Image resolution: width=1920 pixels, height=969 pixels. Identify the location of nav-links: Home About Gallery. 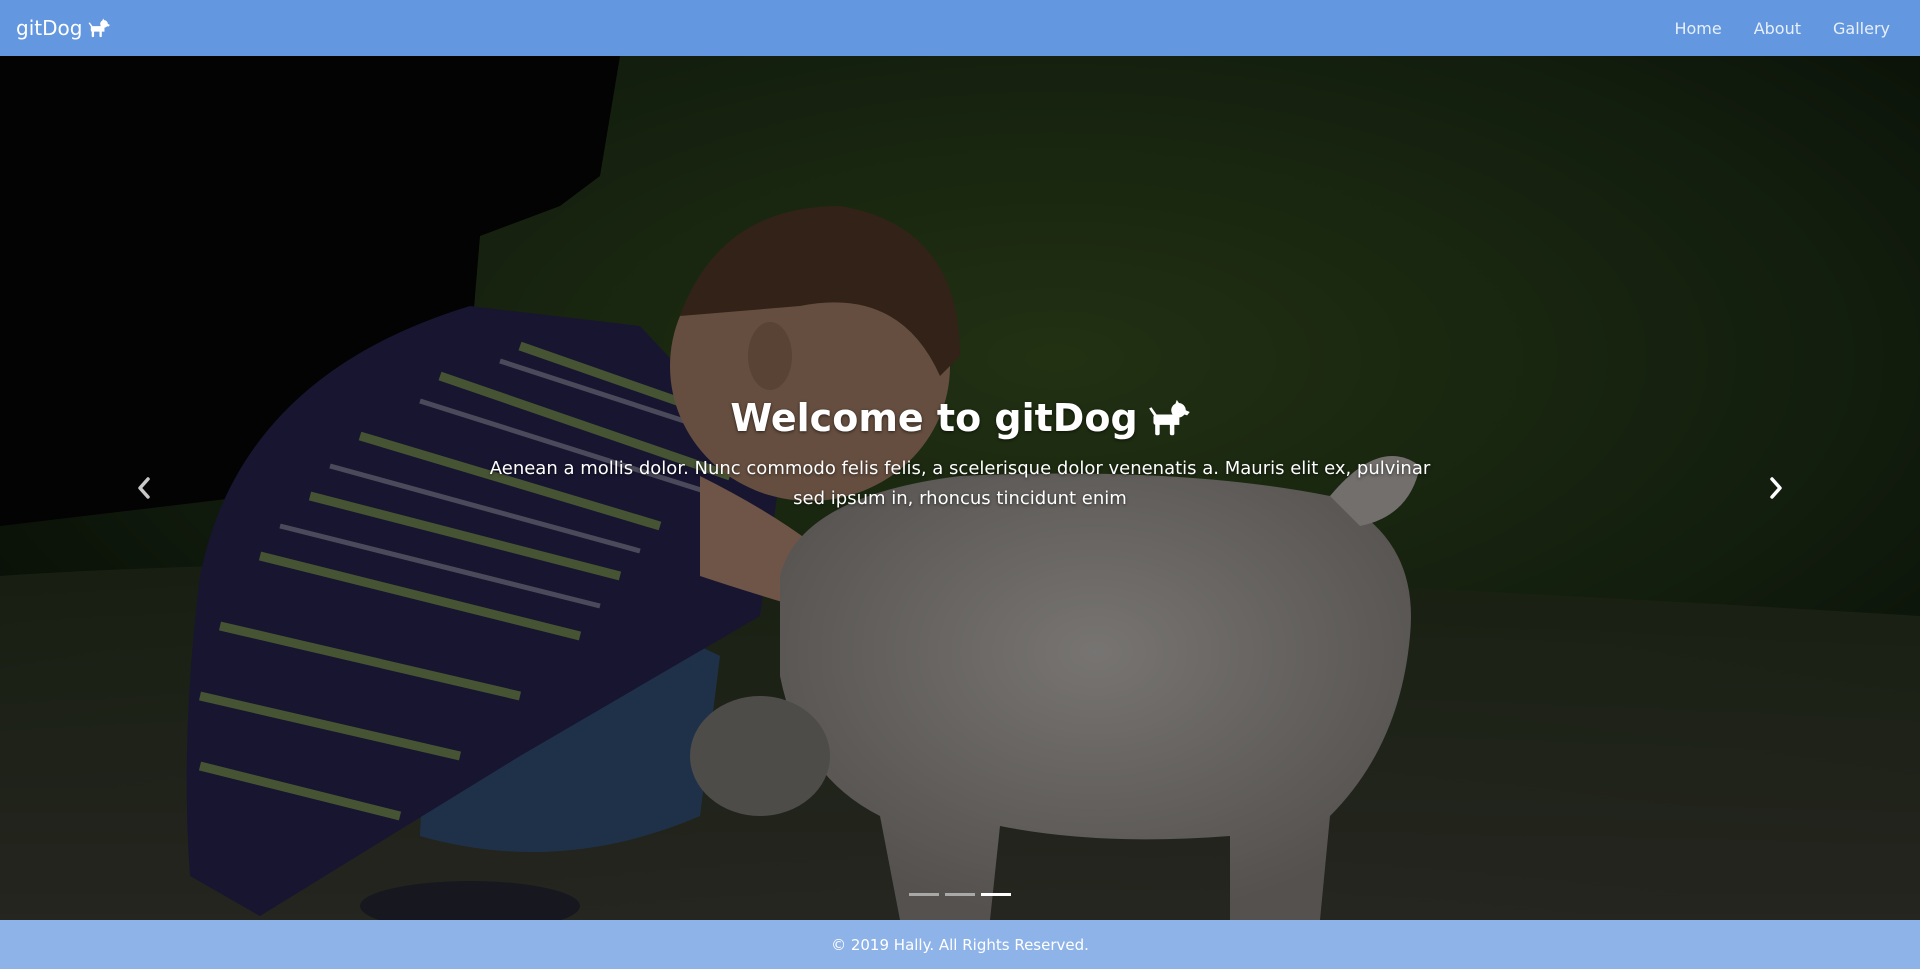
(1766, 28).